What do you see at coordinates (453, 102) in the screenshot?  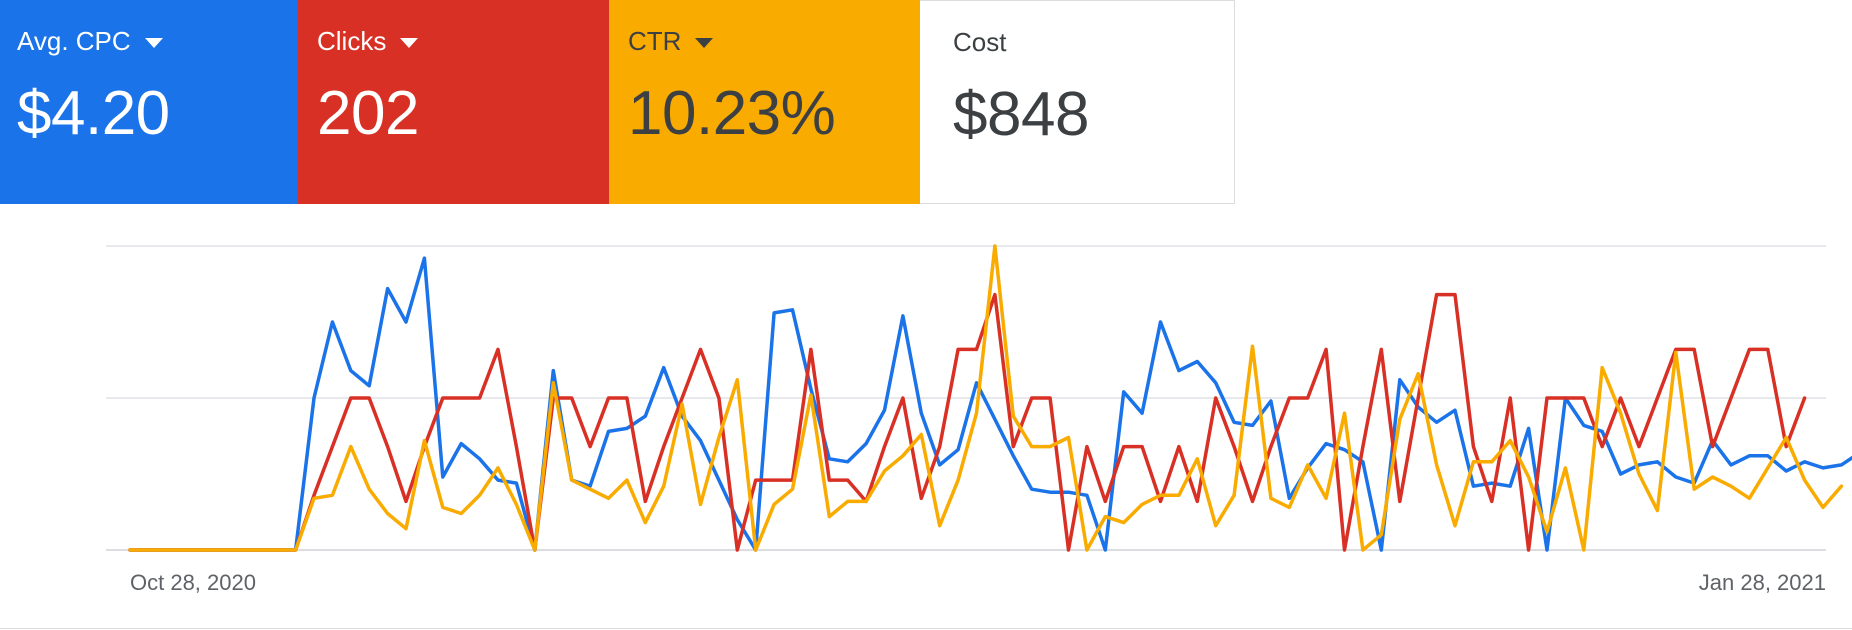 I see `metric-card-clicks: Clicks 202` at bounding box center [453, 102].